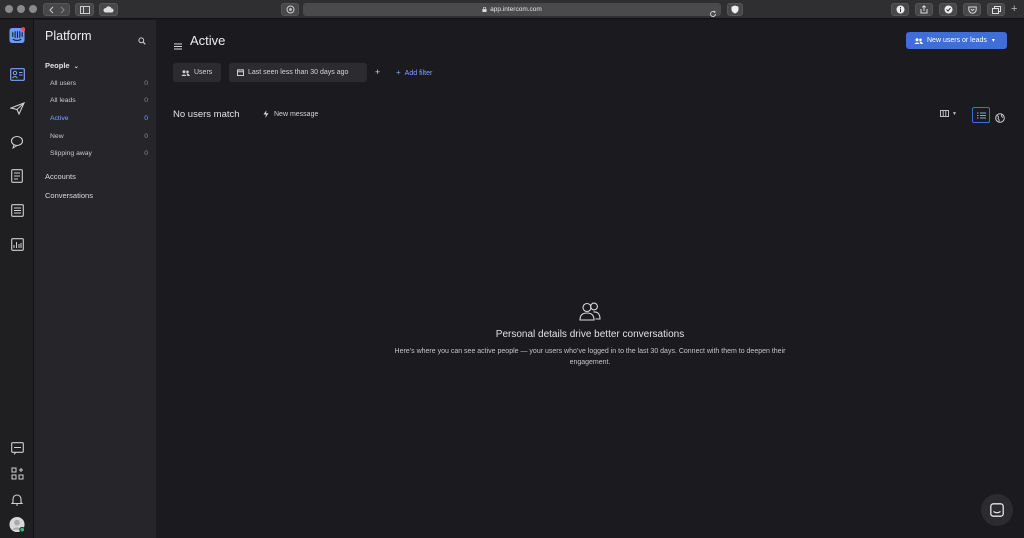 This screenshot has width=1024, height=538. Describe the element at coordinates (57, 65) in the screenshot. I see `people-section-label: People` at that location.